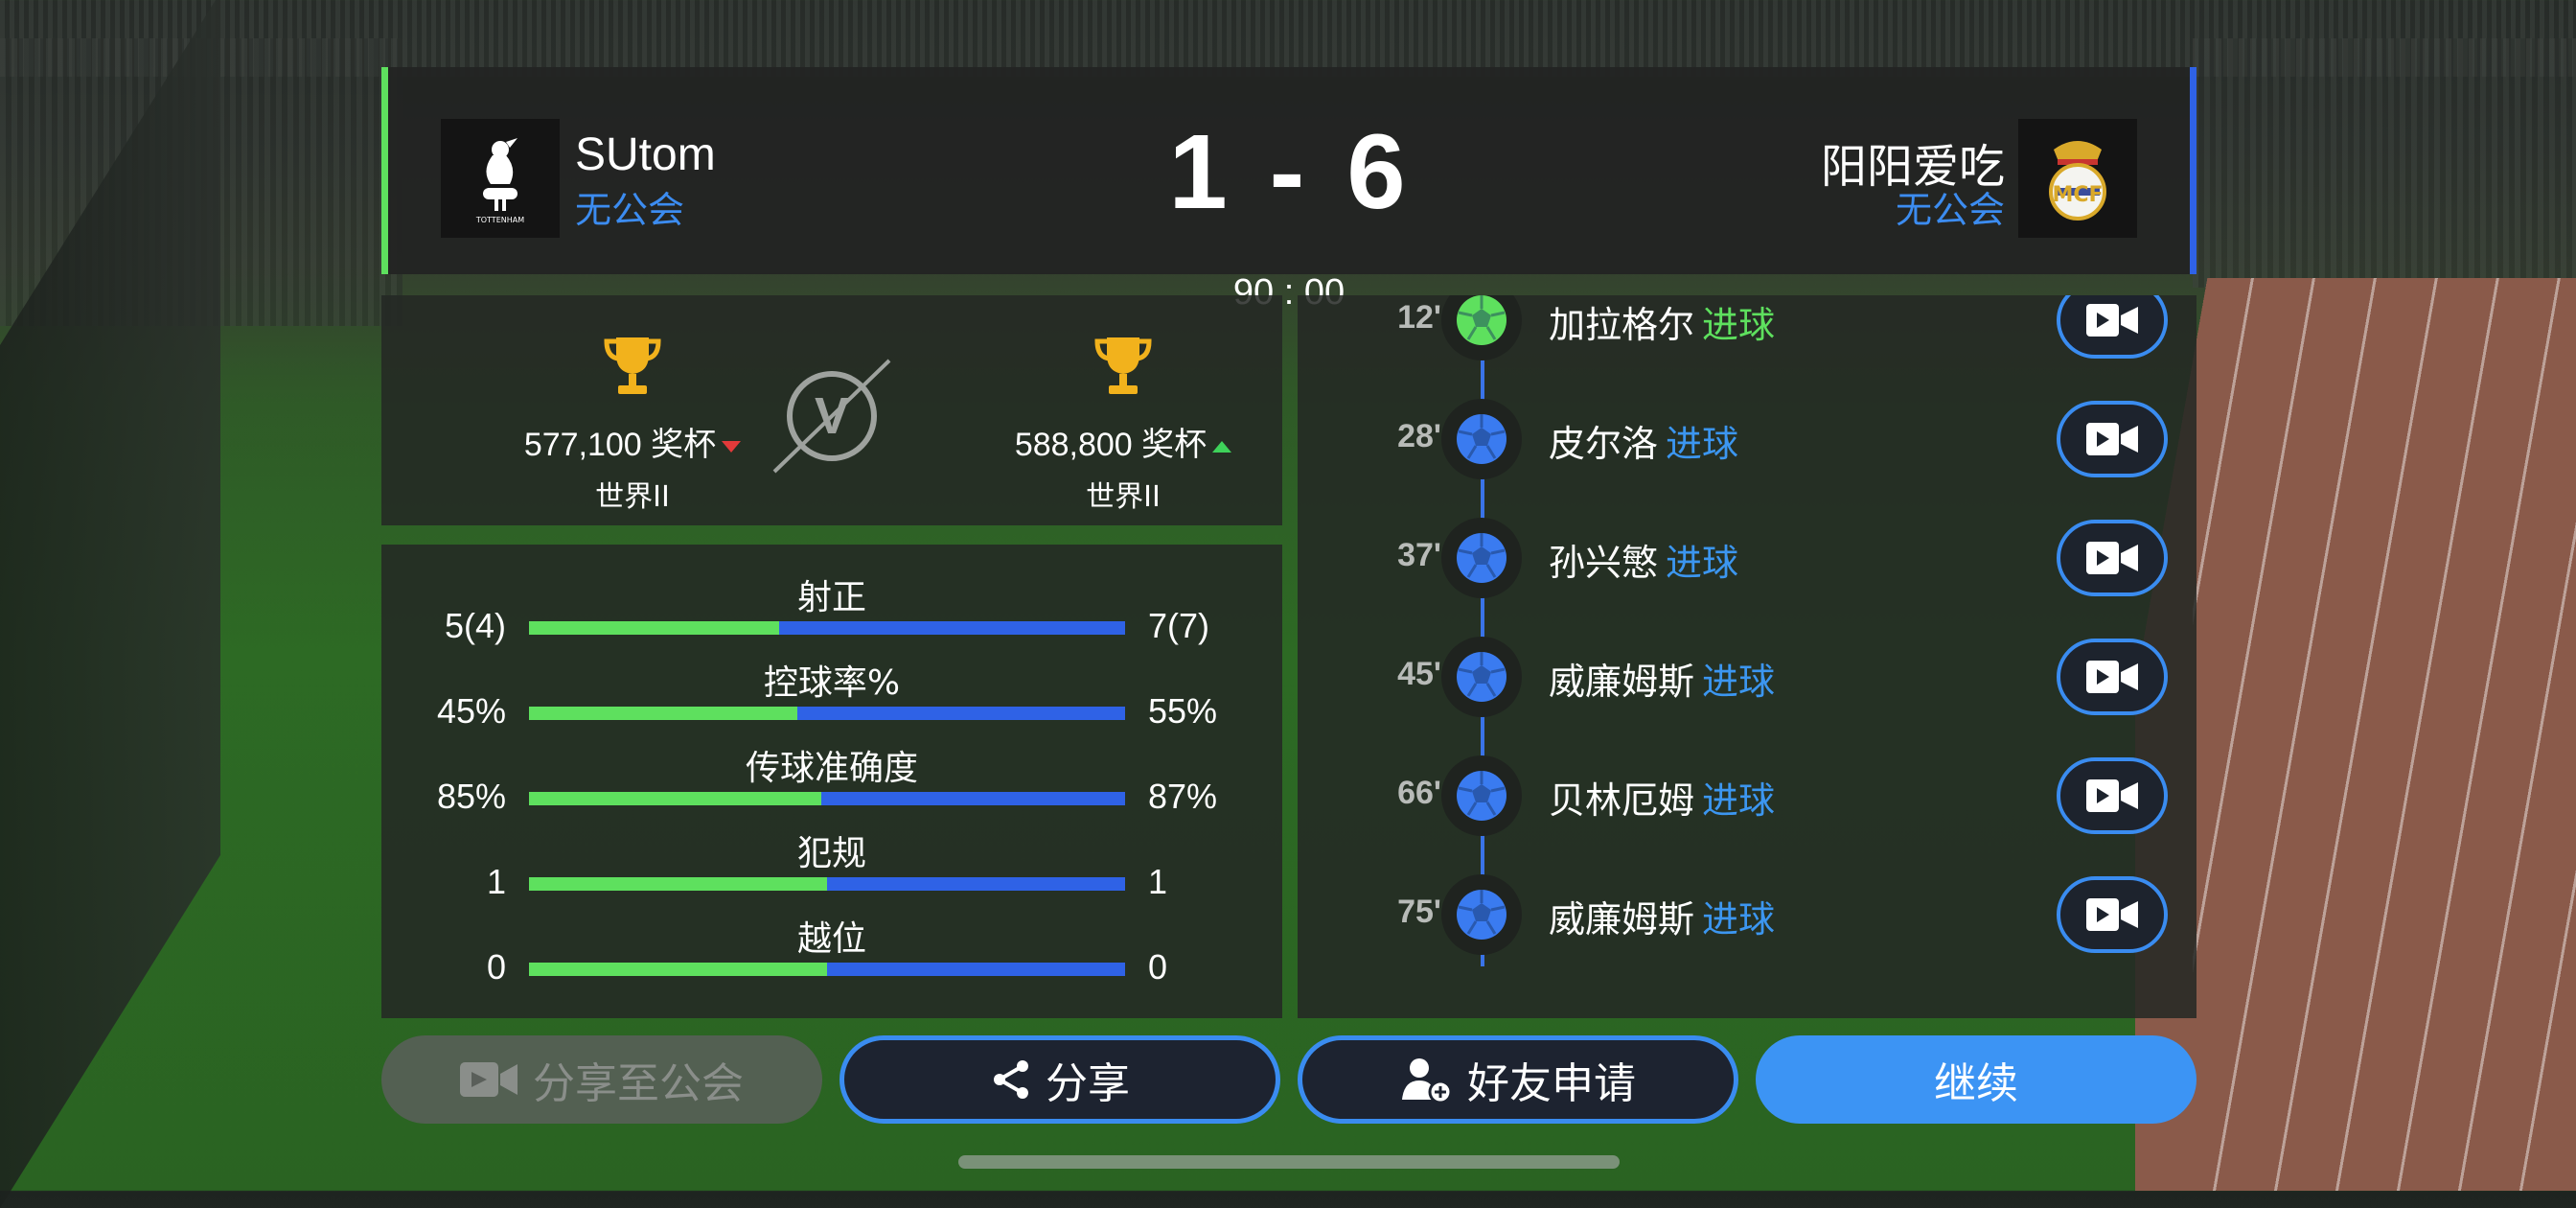 This screenshot has width=2576, height=1208. What do you see at coordinates (1011, 1080) in the screenshot?
I see `share-icon` at bounding box center [1011, 1080].